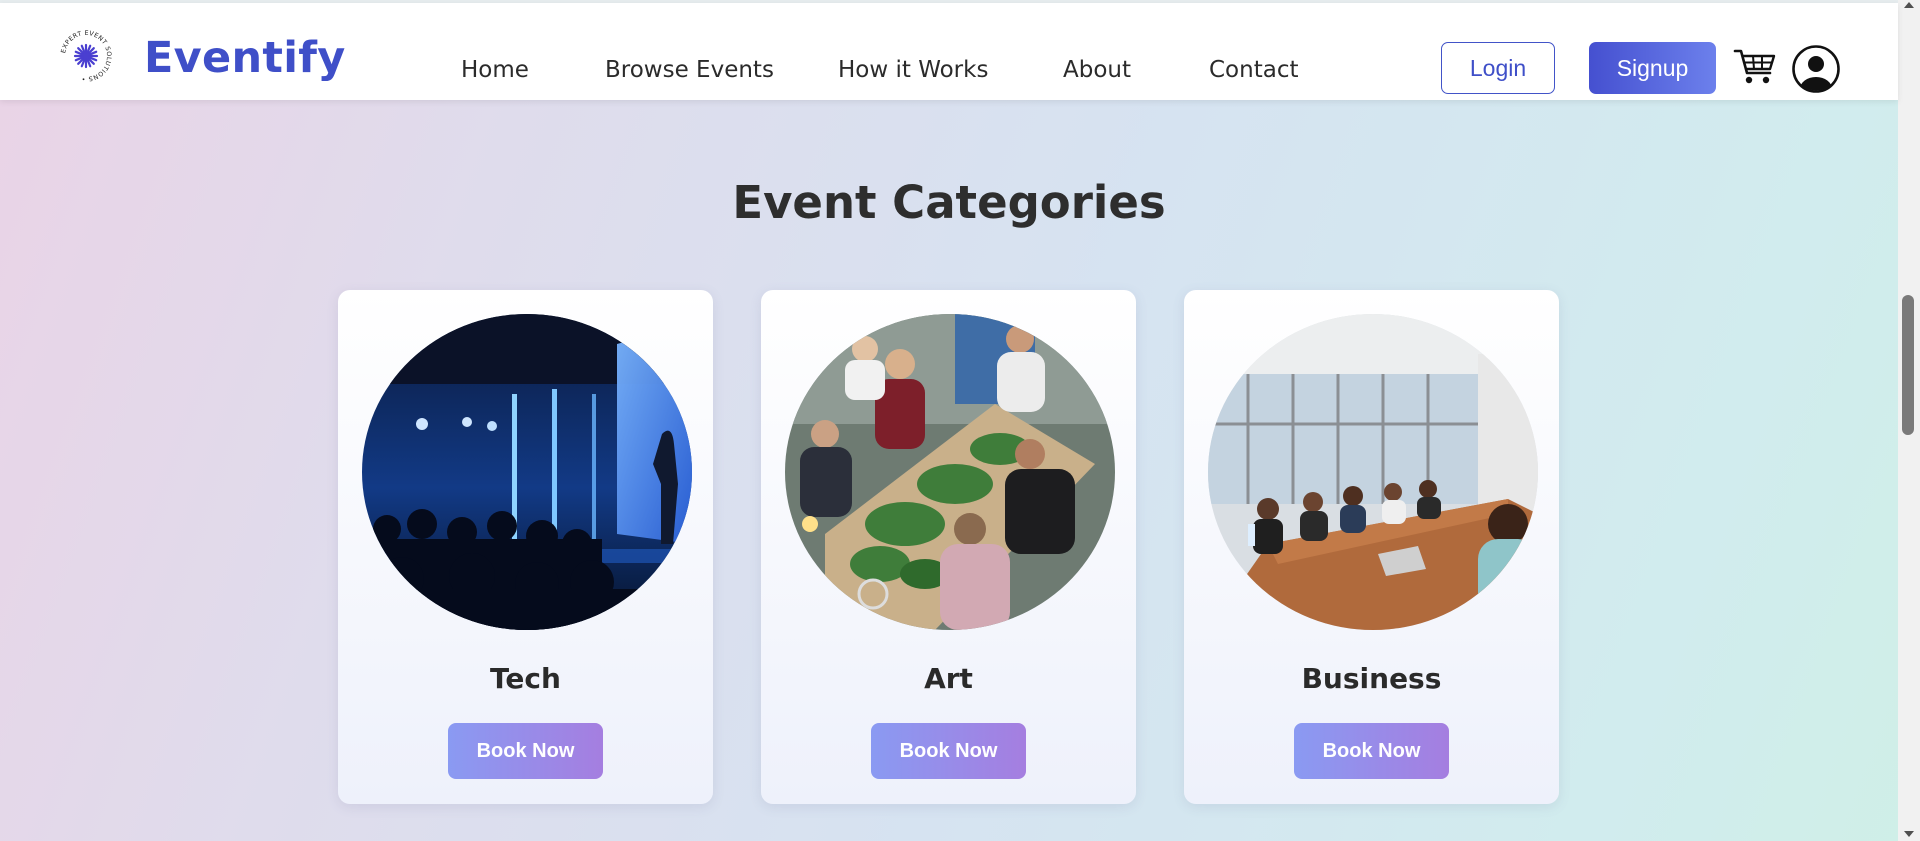 This screenshot has height=841, width=1920. What do you see at coordinates (949, 202) in the screenshot?
I see `section-title: Event Categories` at bounding box center [949, 202].